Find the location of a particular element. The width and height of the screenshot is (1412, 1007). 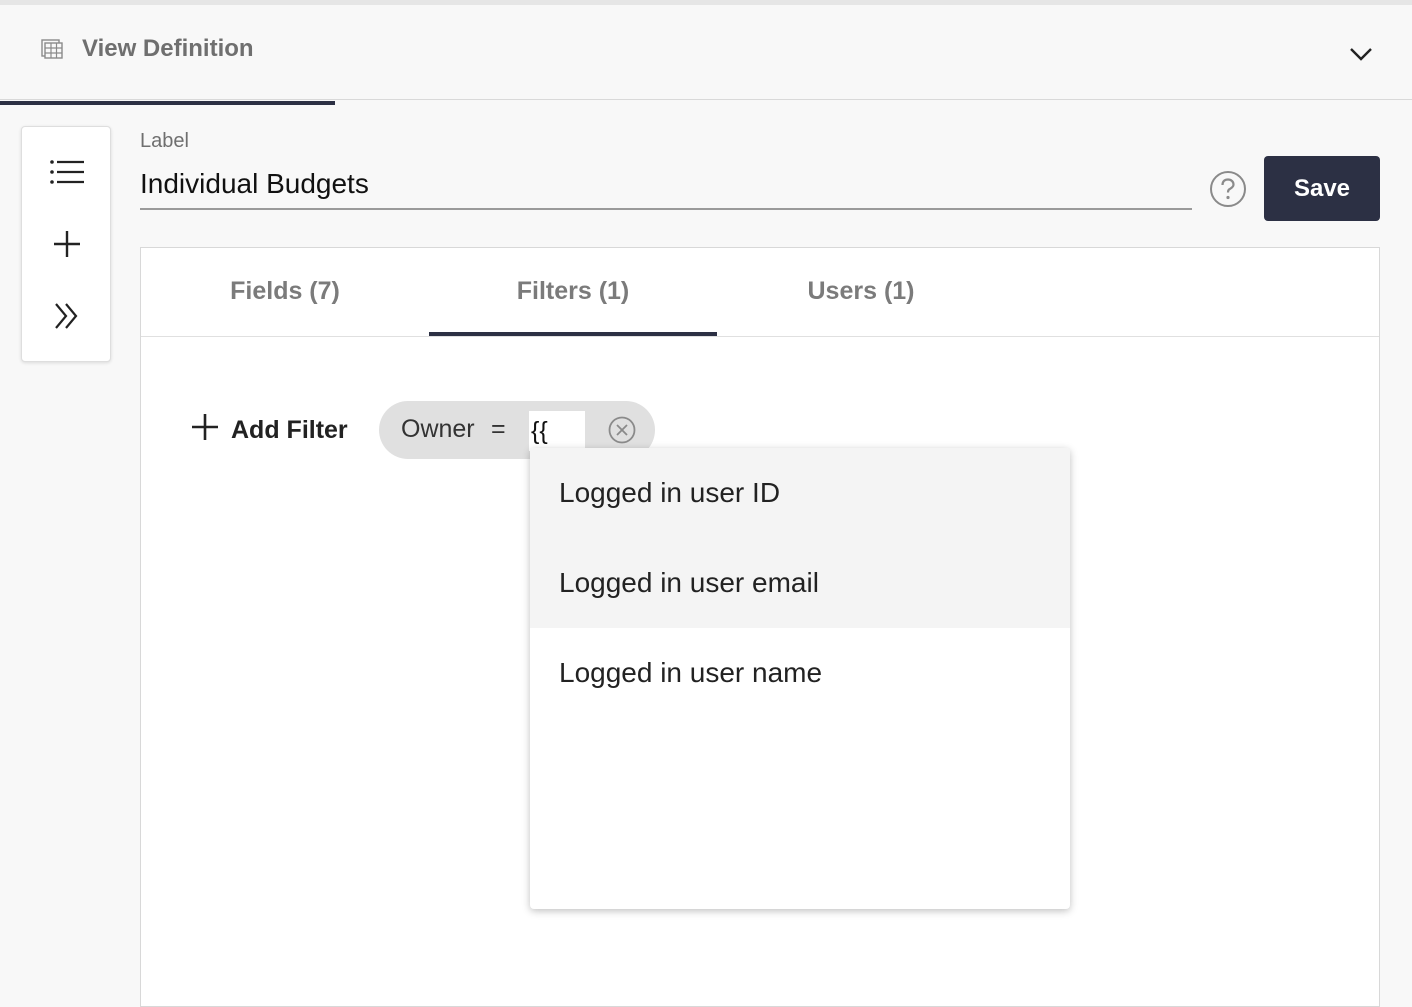

help-circle-icon is located at coordinates (1228, 189).